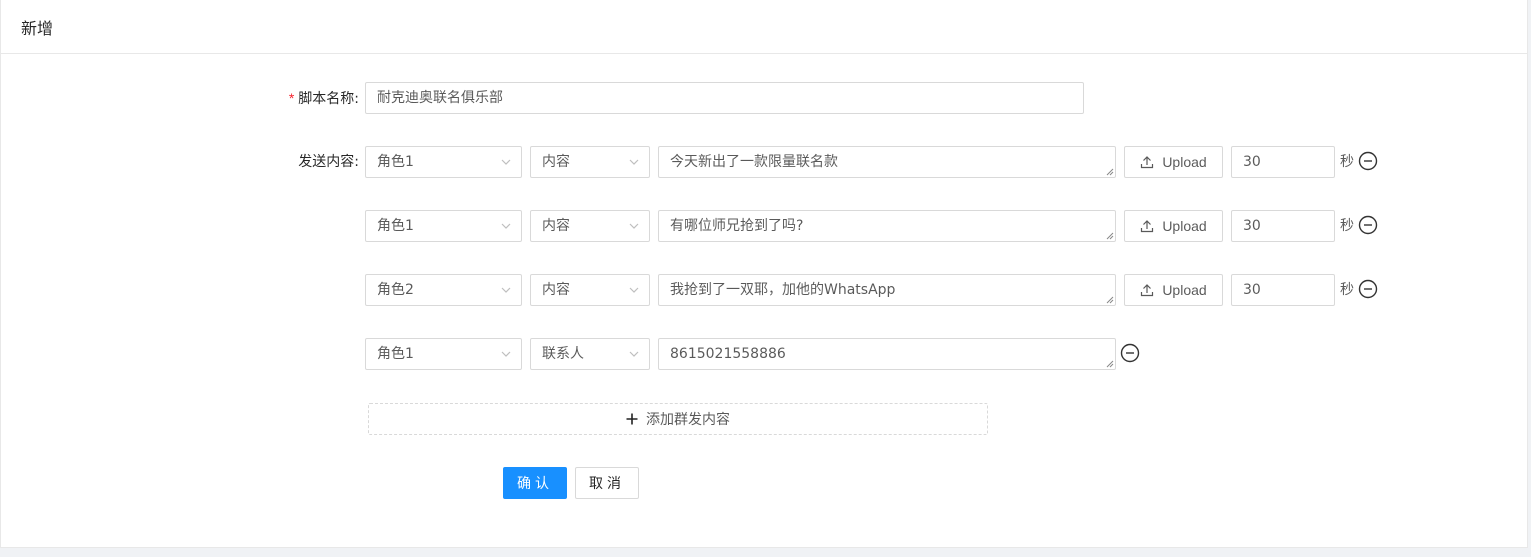 The height and width of the screenshot is (557, 1531). Describe the element at coordinates (887, 162) in the screenshot. I see `content-textarea: 今天新出了一款限量联名款` at that location.